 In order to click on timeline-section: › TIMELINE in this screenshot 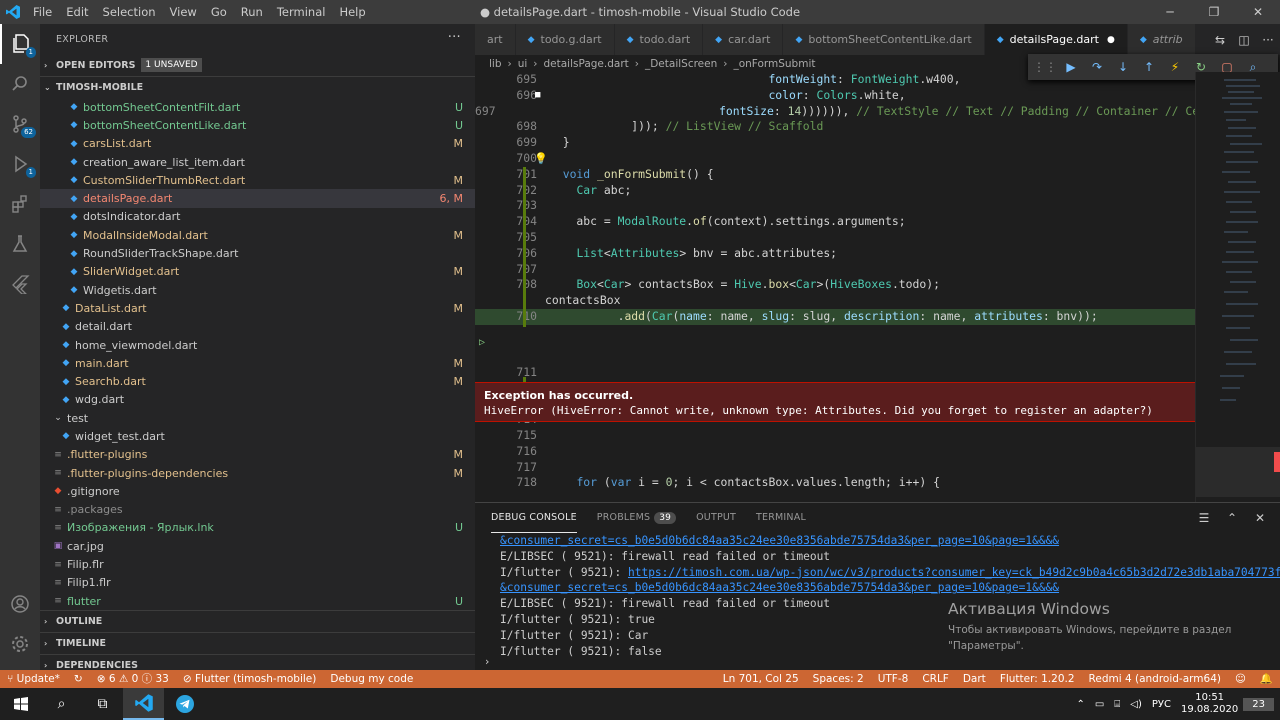, I will do `click(257, 643)`.